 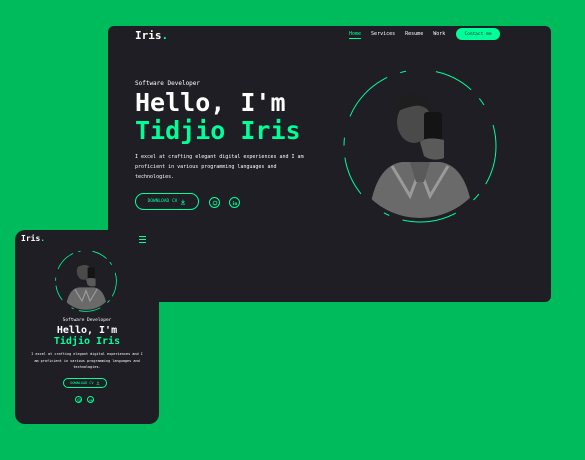 I want to click on nav-resume: Resume, so click(x=414, y=35).